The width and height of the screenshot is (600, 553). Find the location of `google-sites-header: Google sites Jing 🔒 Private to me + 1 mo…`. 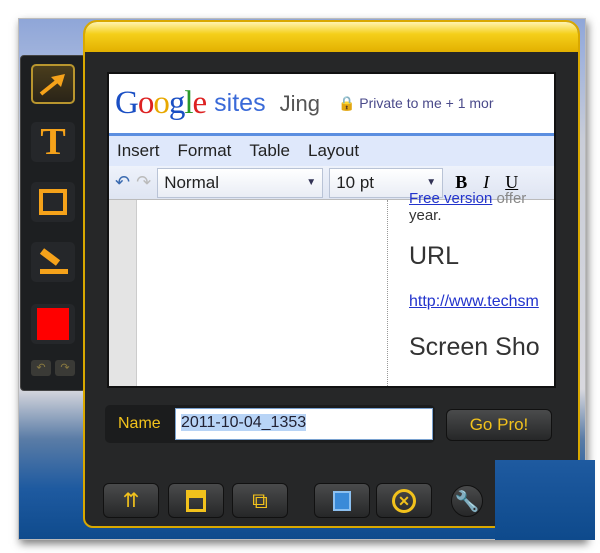

google-sites-header: Google sites Jing 🔒 Private to me + 1 mo… is located at coordinates (331, 105).